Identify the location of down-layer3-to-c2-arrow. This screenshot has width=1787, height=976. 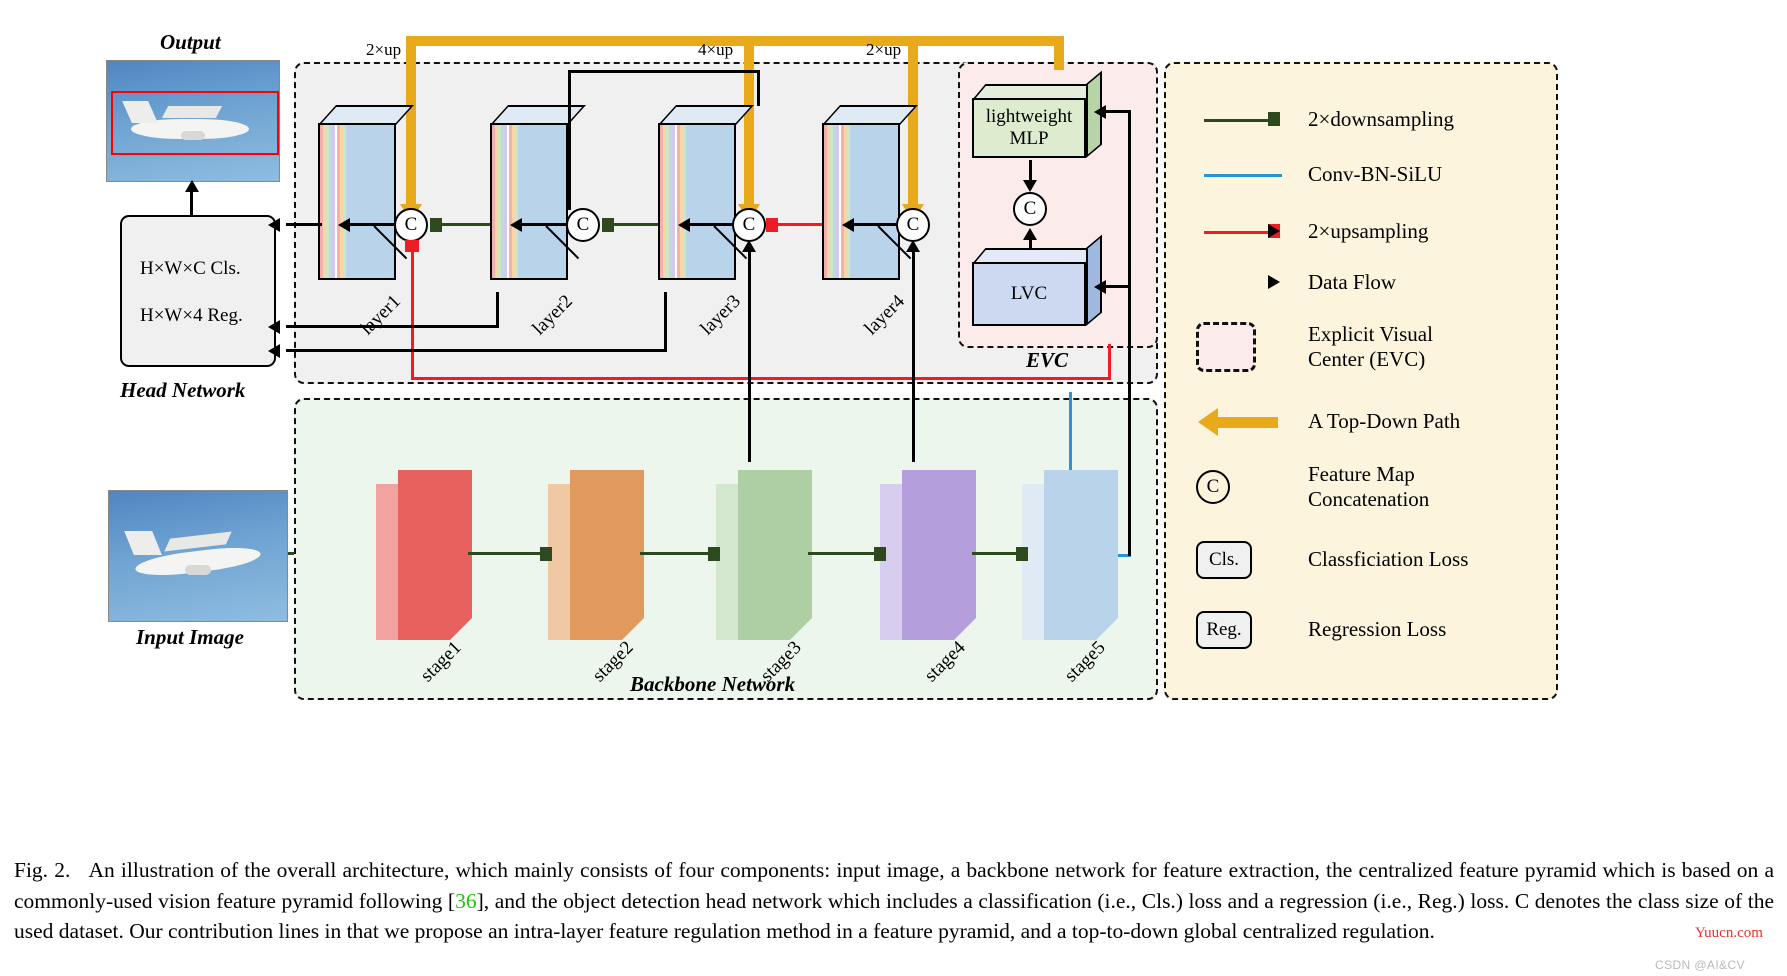
(608, 225).